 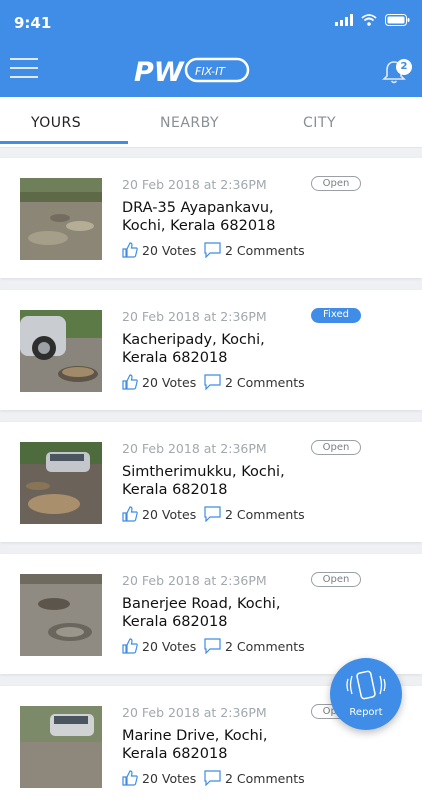 What do you see at coordinates (366, 712) in the screenshot?
I see `report-button-label: Report` at bounding box center [366, 712].